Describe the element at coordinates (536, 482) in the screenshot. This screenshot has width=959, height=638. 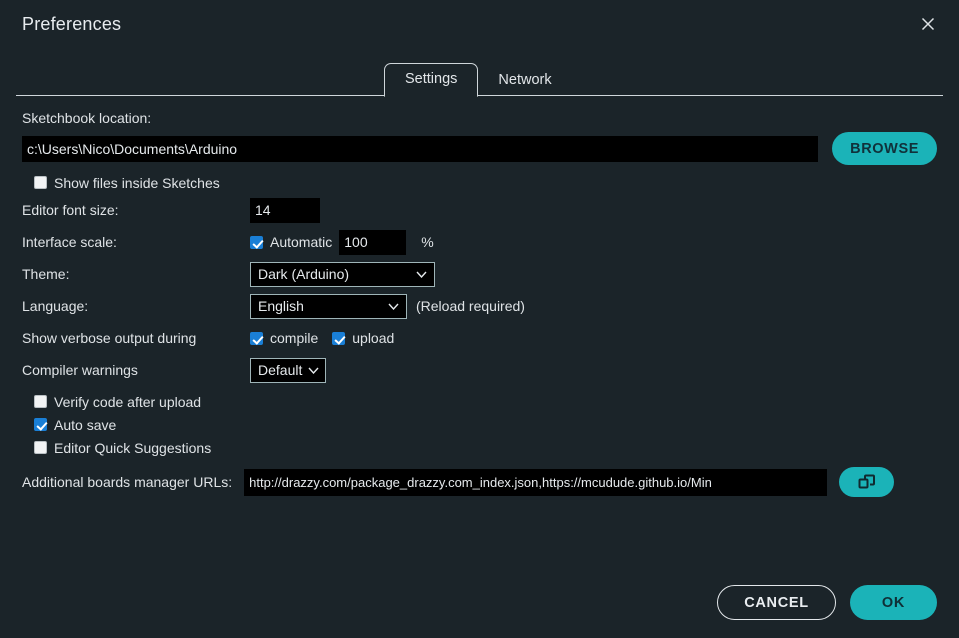
I see `boards-manager-urls-input` at that location.